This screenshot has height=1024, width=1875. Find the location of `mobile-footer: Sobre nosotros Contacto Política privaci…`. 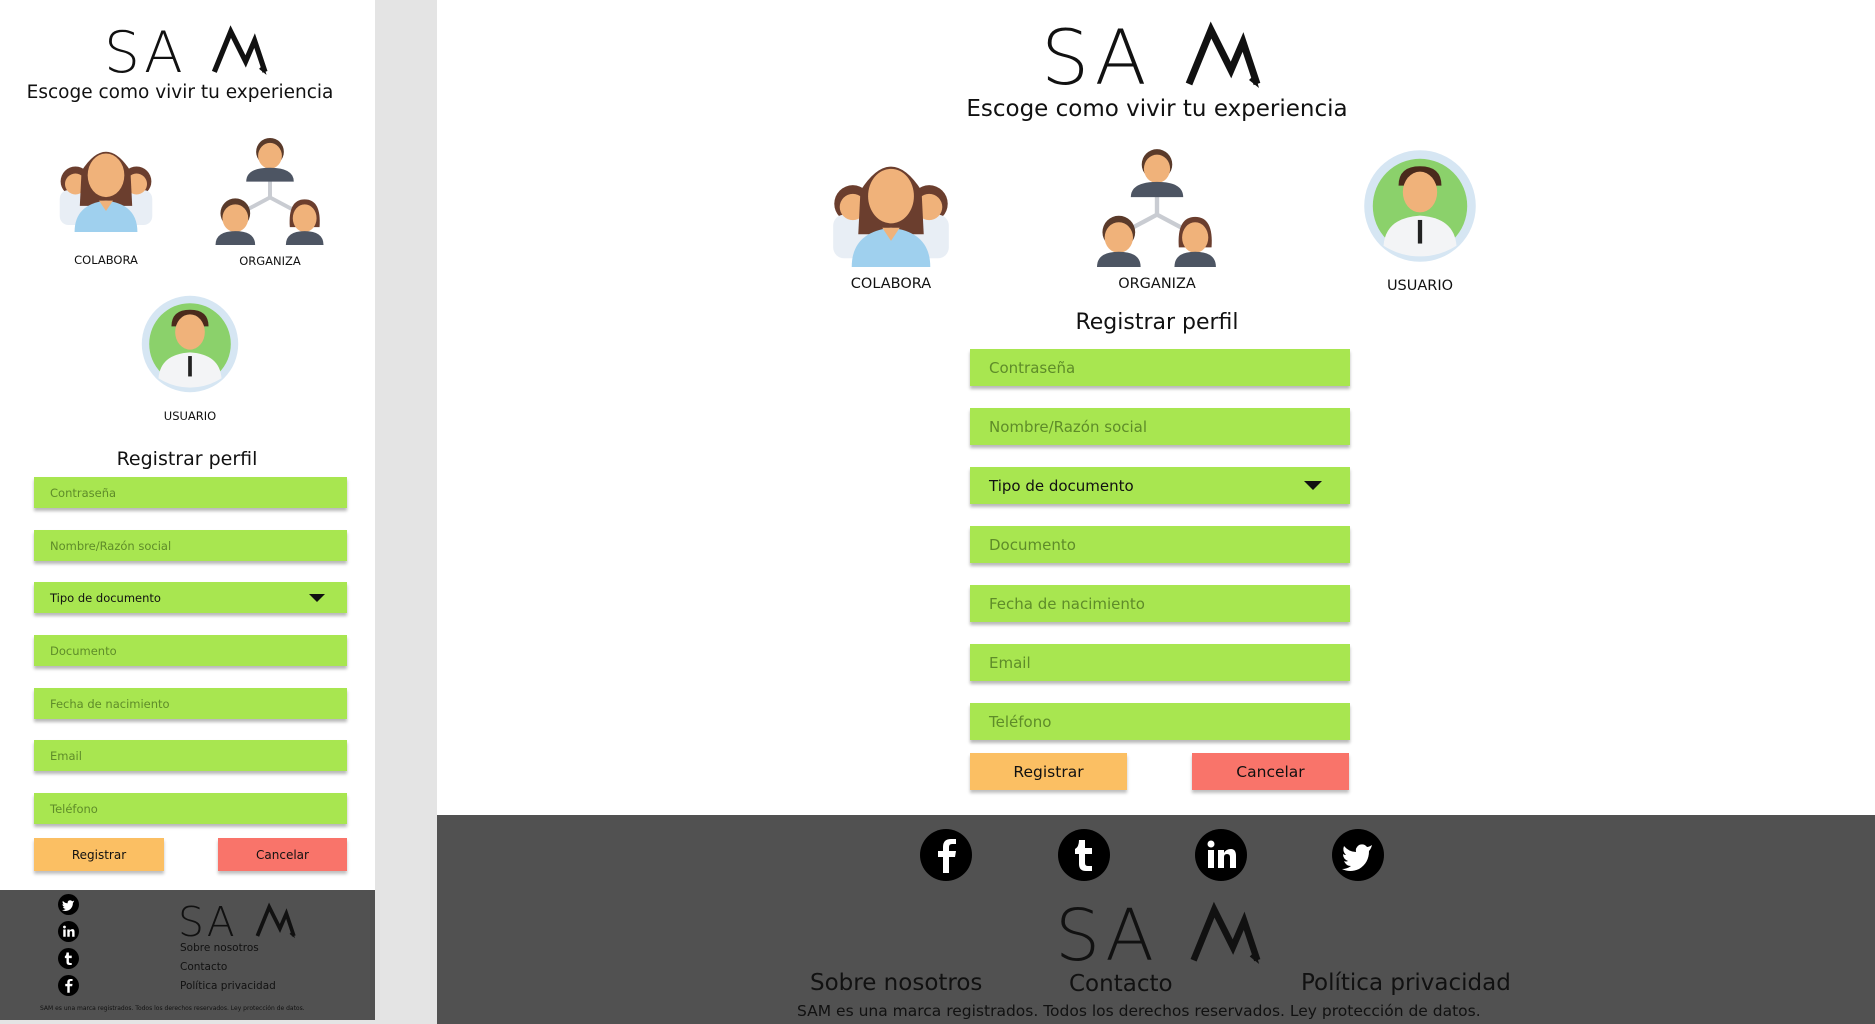

mobile-footer: Sobre nosotros Contacto Política privaci… is located at coordinates (187, 955).